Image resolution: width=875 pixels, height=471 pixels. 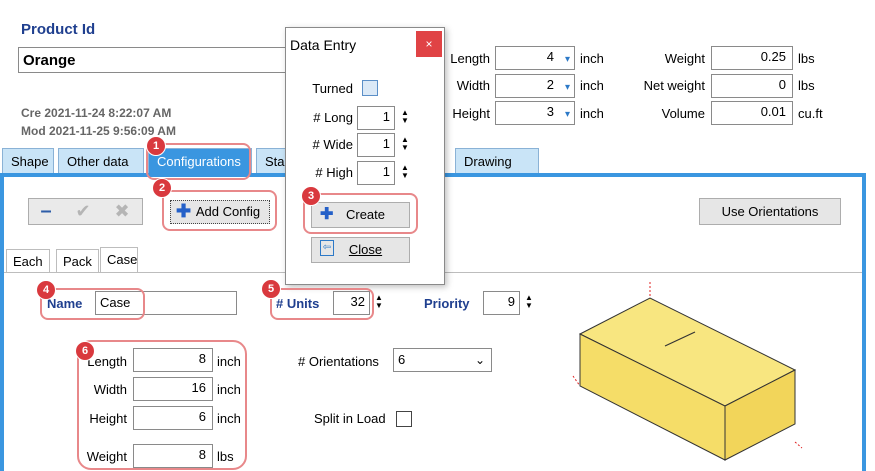 I want to click on wide-label: # Wide, so click(x=332, y=144).